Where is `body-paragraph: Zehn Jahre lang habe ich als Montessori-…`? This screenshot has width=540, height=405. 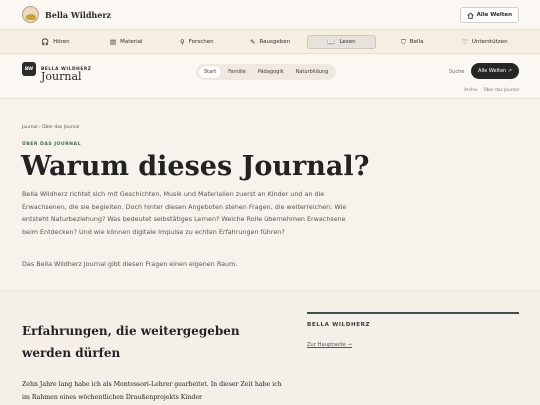 body-paragraph: Zehn Jahre lang habe ich als Montessori-… is located at coordinates (152, 391).